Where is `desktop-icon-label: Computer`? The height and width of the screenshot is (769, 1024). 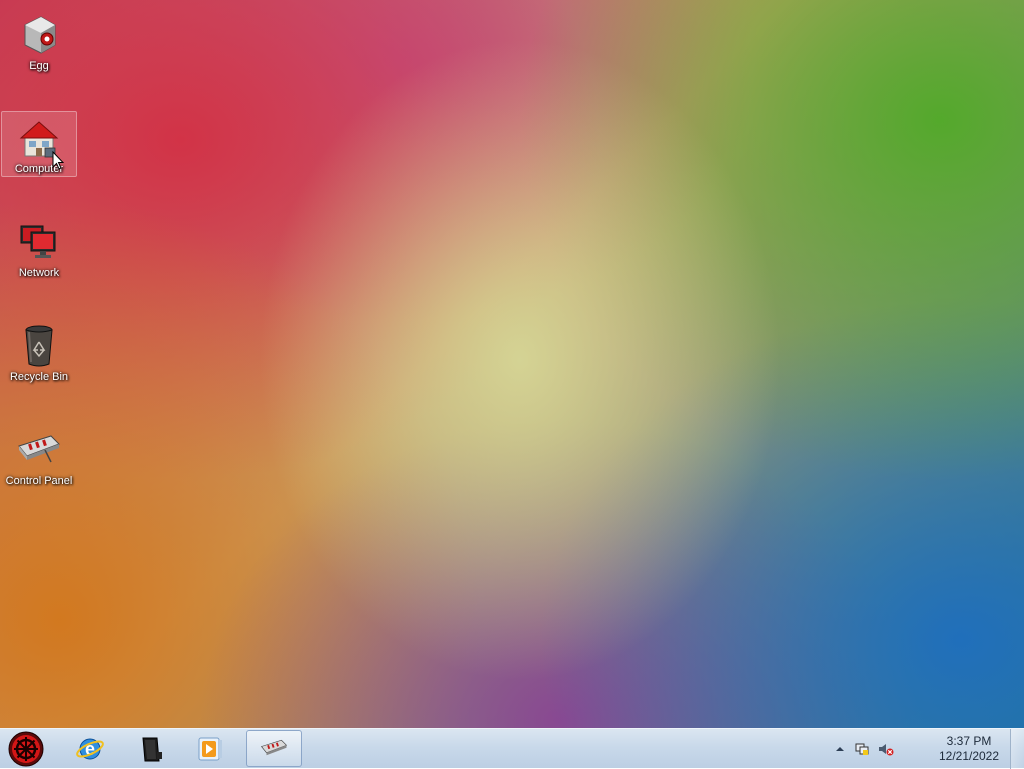 desktop-icon-label: Computer is located at coordinates (39, 169).